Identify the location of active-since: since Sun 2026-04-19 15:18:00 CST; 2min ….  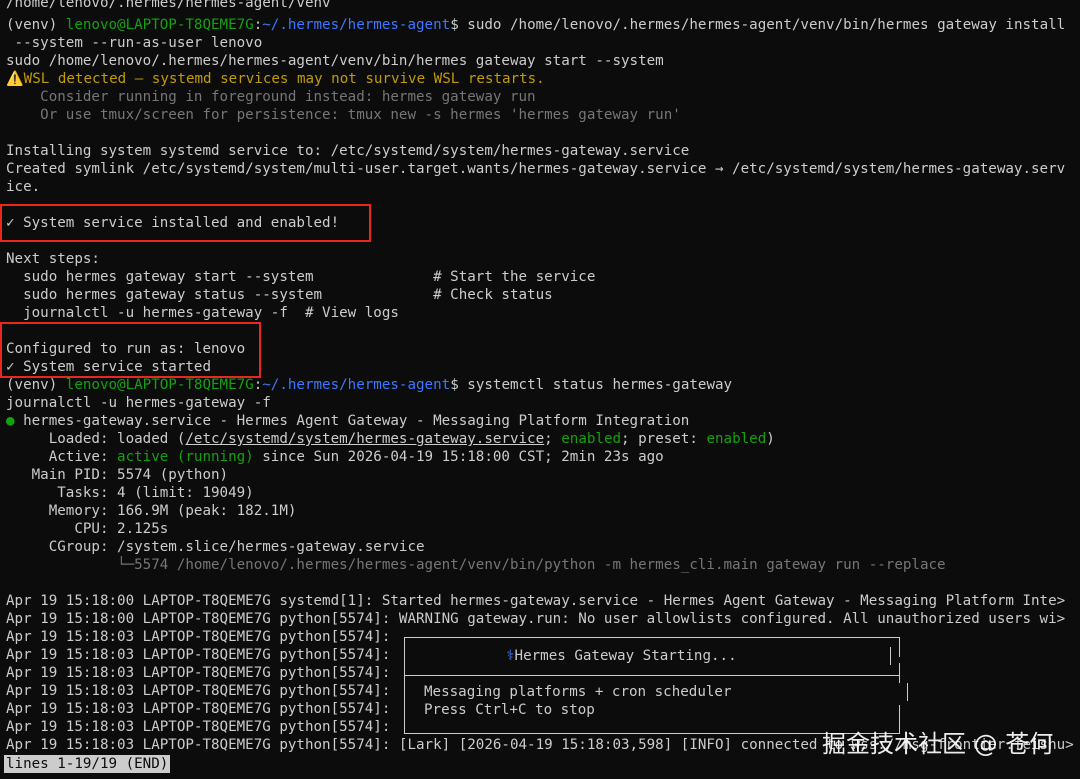
(458, 457).